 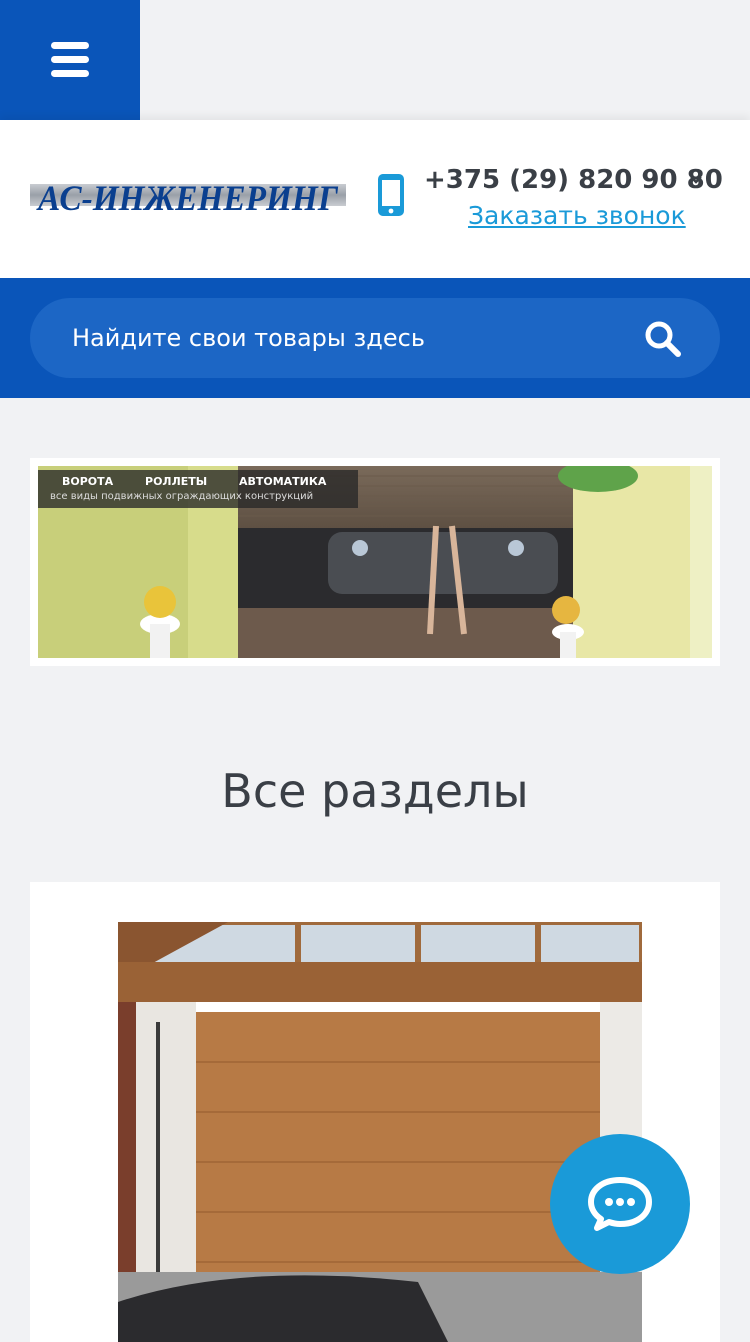 What do you see at coordinates (577, 216) in the screenshot?
I see `callback-link: Заказать звонок` at bounding box center [577, 216].